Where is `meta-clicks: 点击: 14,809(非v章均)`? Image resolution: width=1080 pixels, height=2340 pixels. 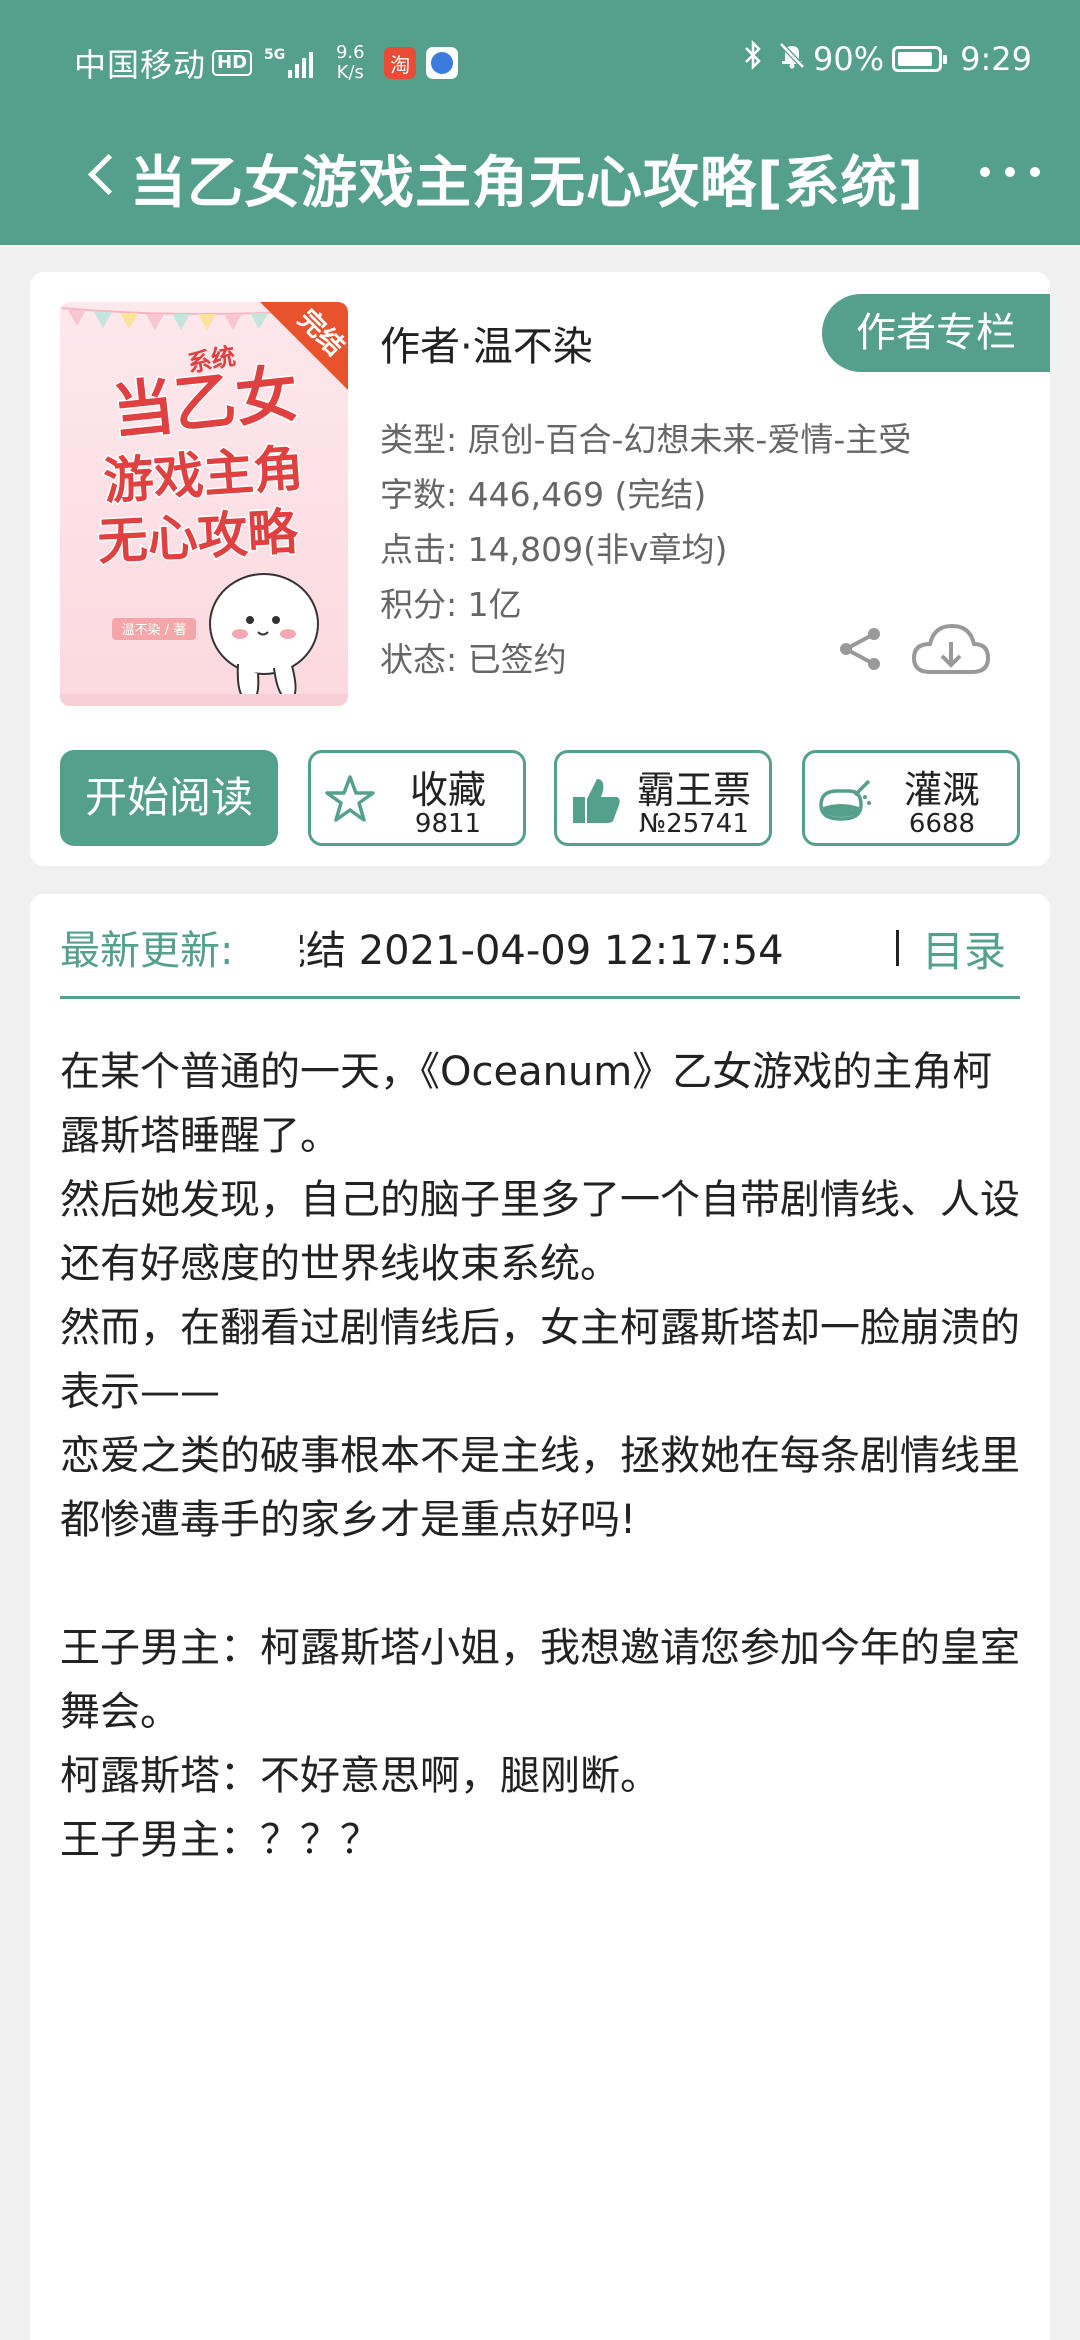 meta-clicks: 点击: 14,809(非v章均) is located at coordinates (554, 549).